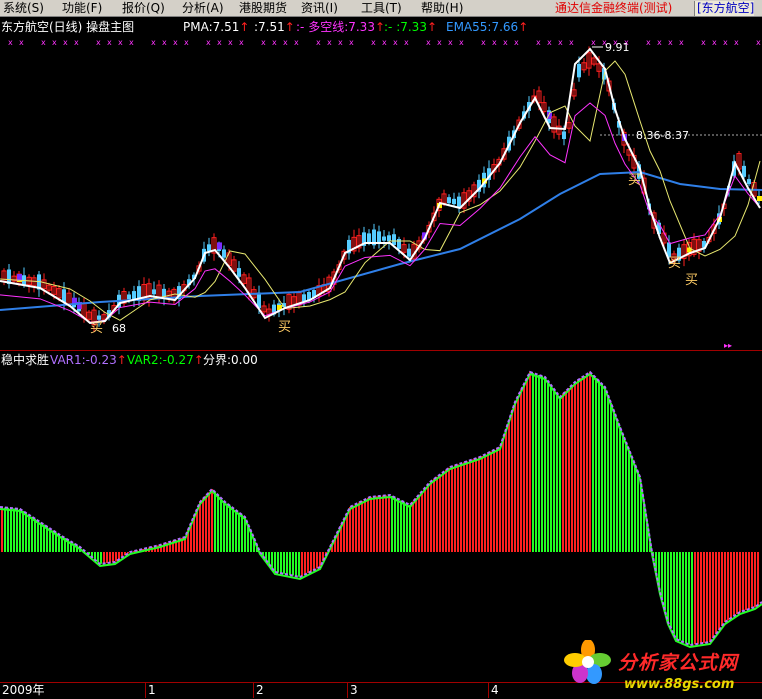  Describe the element at coordinates (442, 8) in the screenshot. I see `menu-help: 帮助(H)` at that location.